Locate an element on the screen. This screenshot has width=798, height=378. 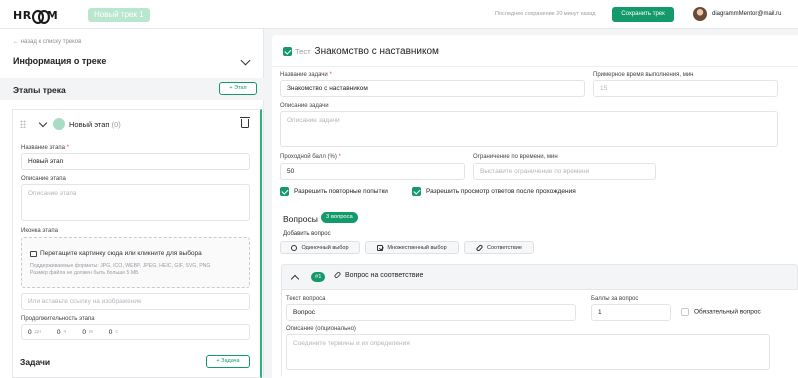
passing-score-label: Проходной балл (%) * is located at coordinates (310, 157).